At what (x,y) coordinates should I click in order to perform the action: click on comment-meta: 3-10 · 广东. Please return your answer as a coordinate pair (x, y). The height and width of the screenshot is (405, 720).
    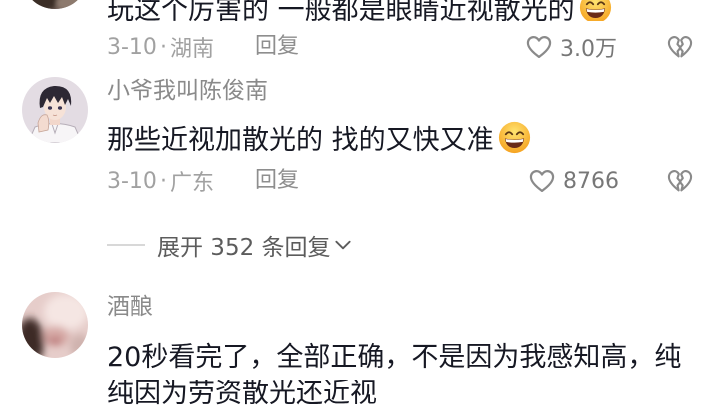
    Looking at the image, I should click on (160, 182).